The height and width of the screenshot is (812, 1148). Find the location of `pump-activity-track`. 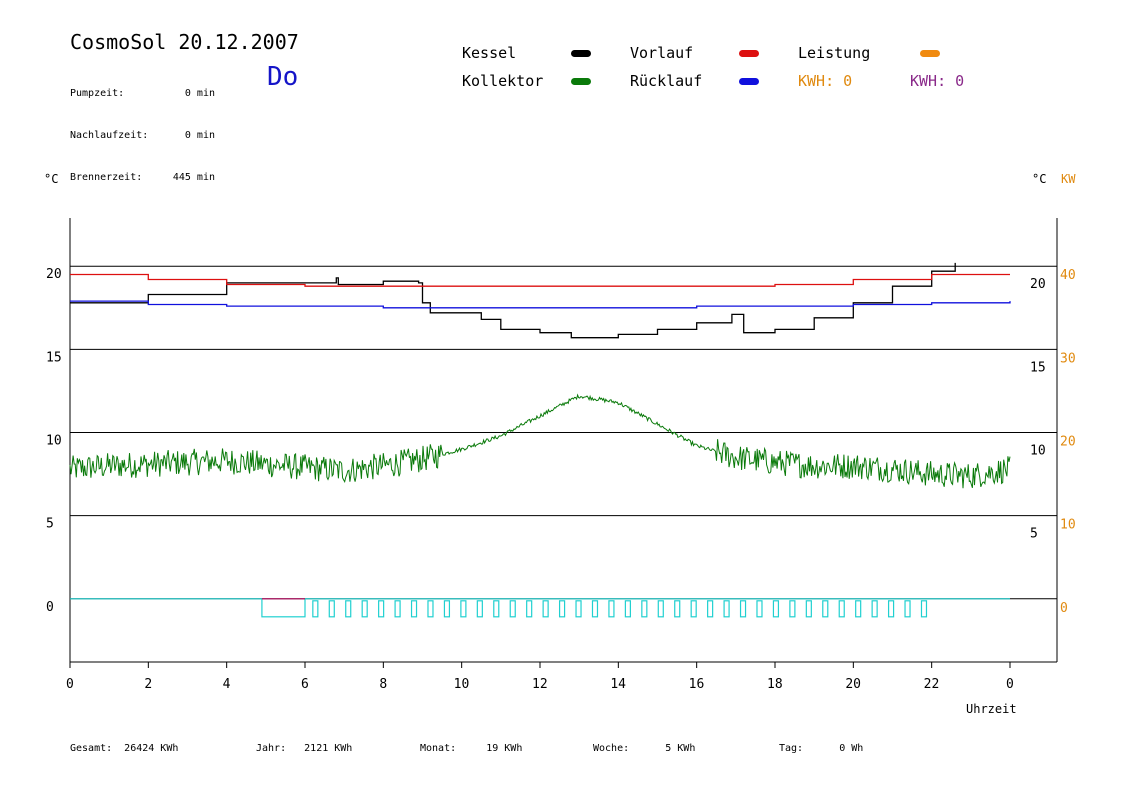

pump-activity-track is located at coordinates (540, 608).